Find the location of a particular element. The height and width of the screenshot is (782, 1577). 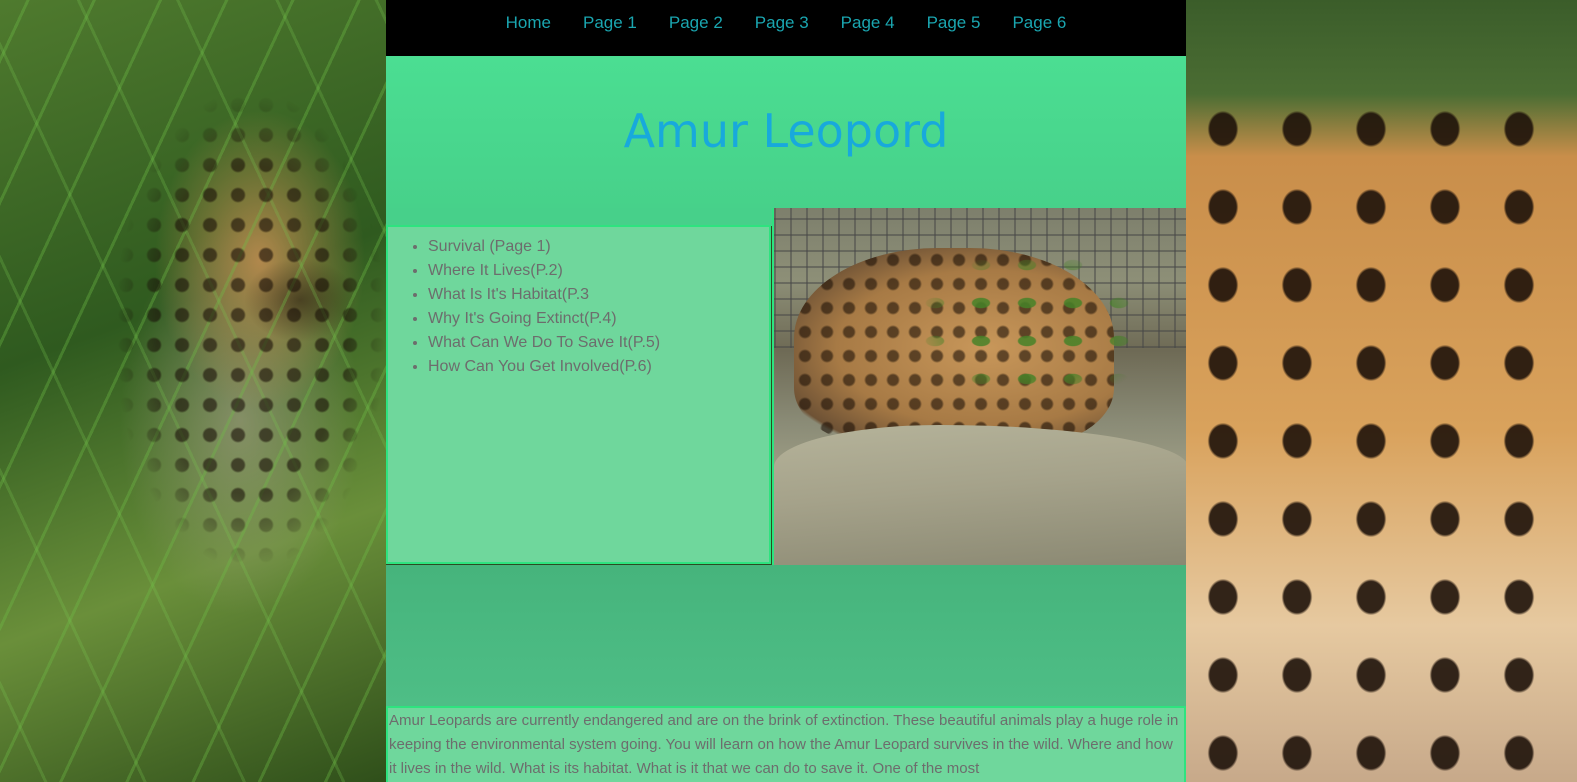

photo-rock is located at coordinates (980, 495).